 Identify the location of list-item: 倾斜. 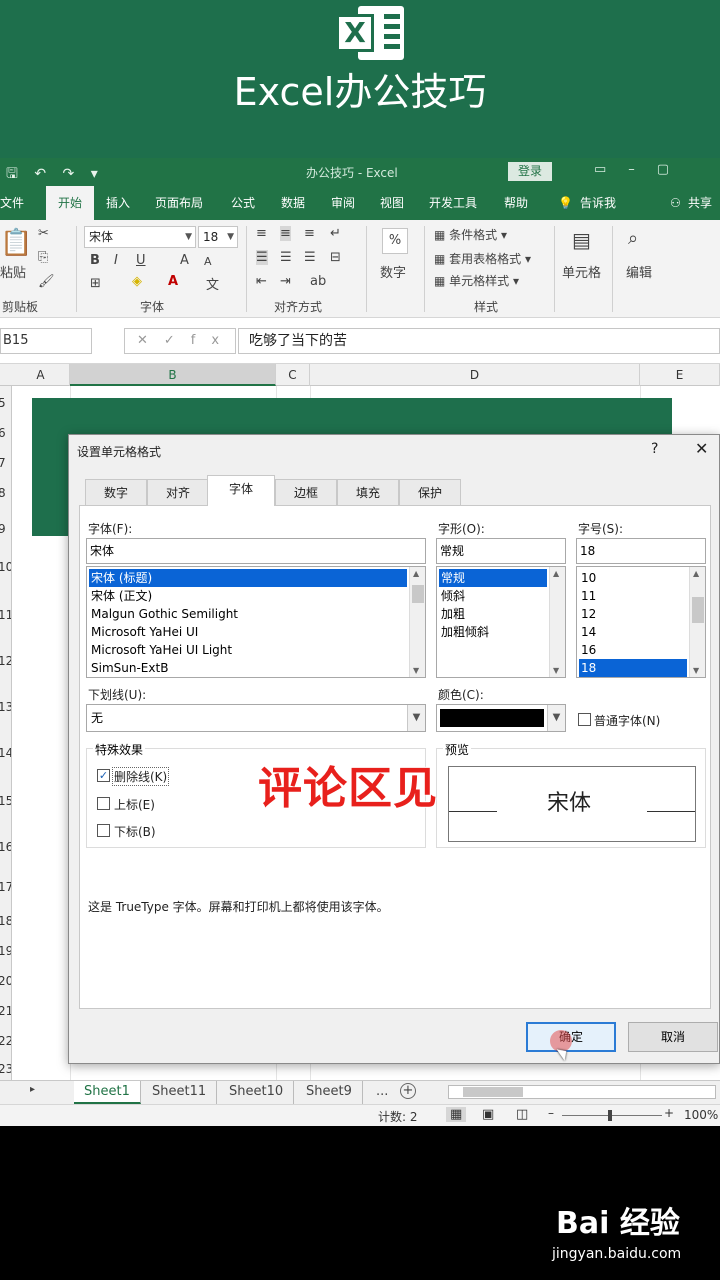
(452, 596).